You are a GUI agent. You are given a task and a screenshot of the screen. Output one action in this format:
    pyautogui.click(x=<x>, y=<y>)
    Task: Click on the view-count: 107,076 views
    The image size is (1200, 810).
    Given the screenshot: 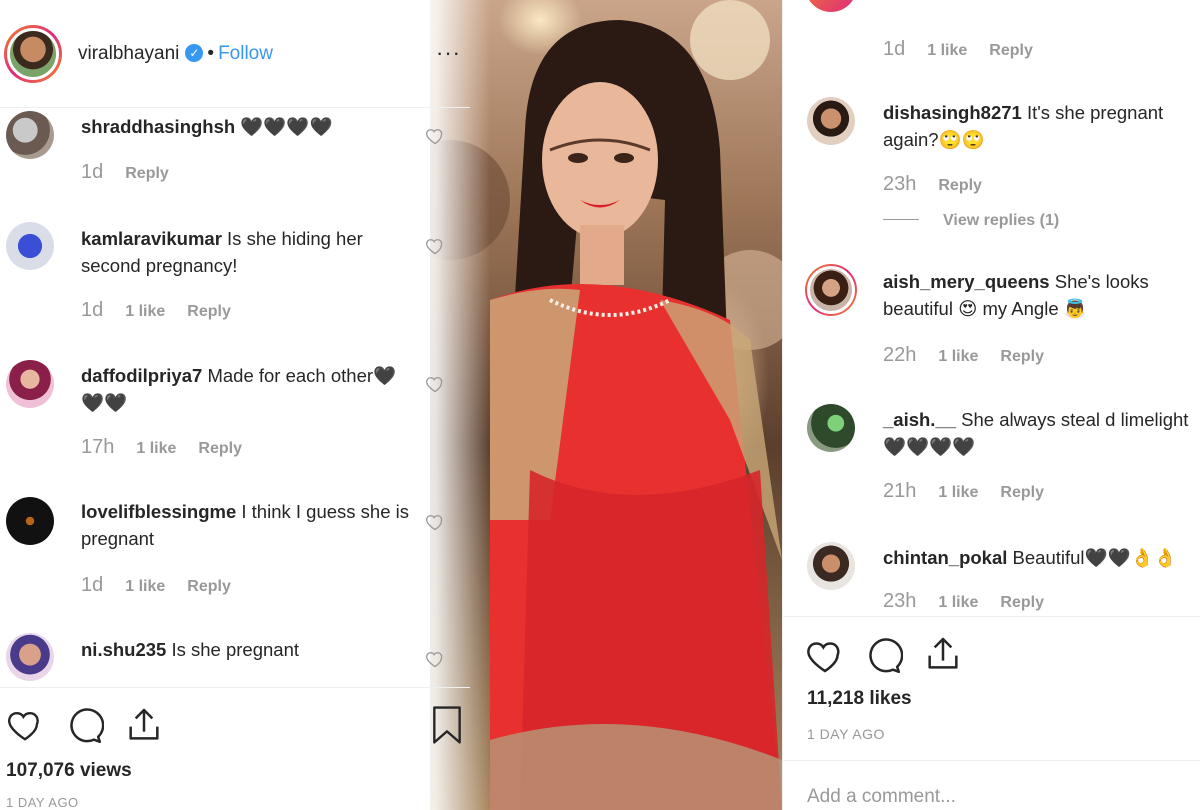 What is the action you would take?
    pyautogui.click(x=69, y=771)
    